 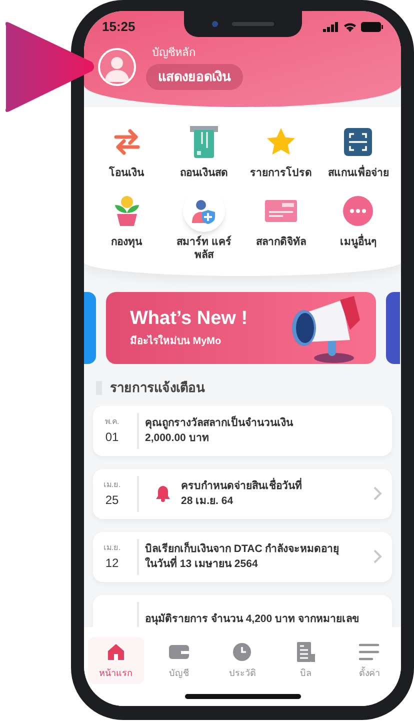 I want to click on notification-text: บิลเรียกเก็บเงินจาก DTAC กำลังจะหมดอายุ, so click(x=242, y=549).